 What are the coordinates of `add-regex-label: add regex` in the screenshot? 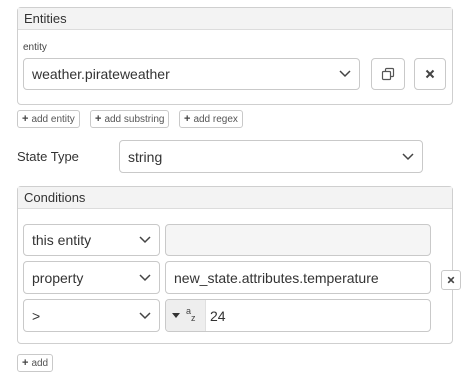 It's located at (215, 119).